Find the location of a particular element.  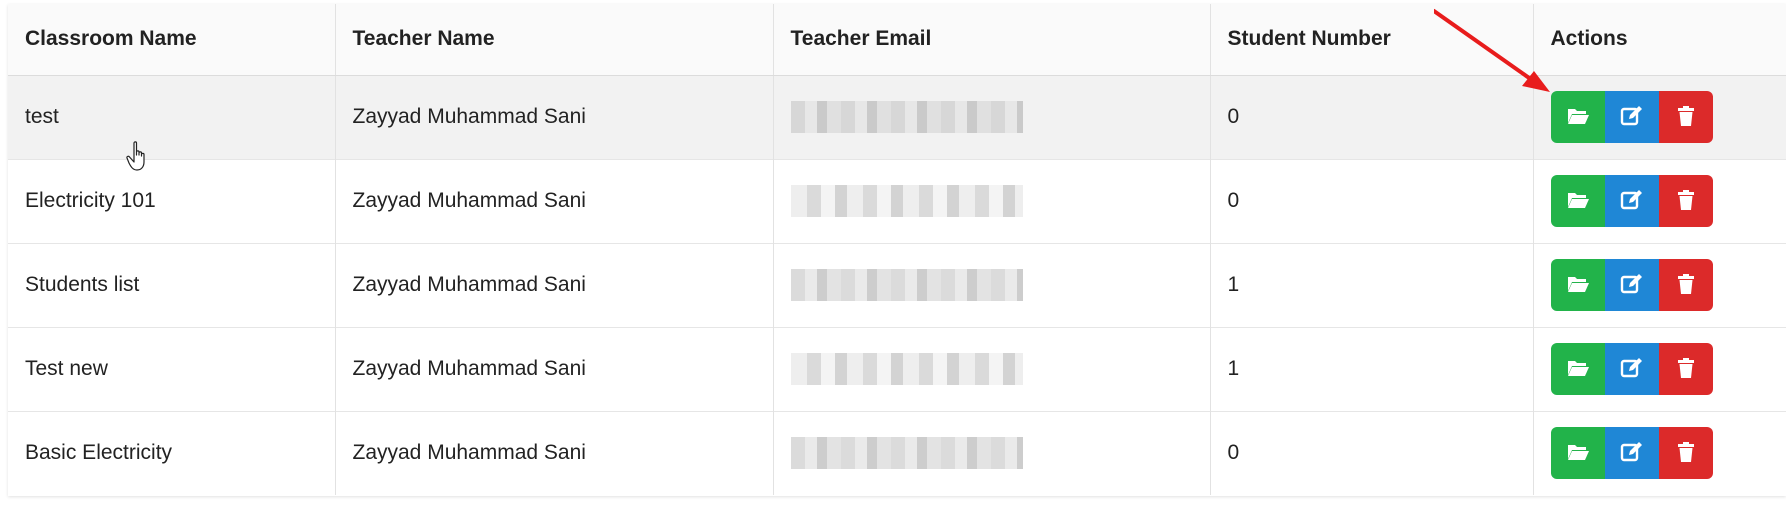

column-header-actions: Actions is located at coordinates (1659, 40).